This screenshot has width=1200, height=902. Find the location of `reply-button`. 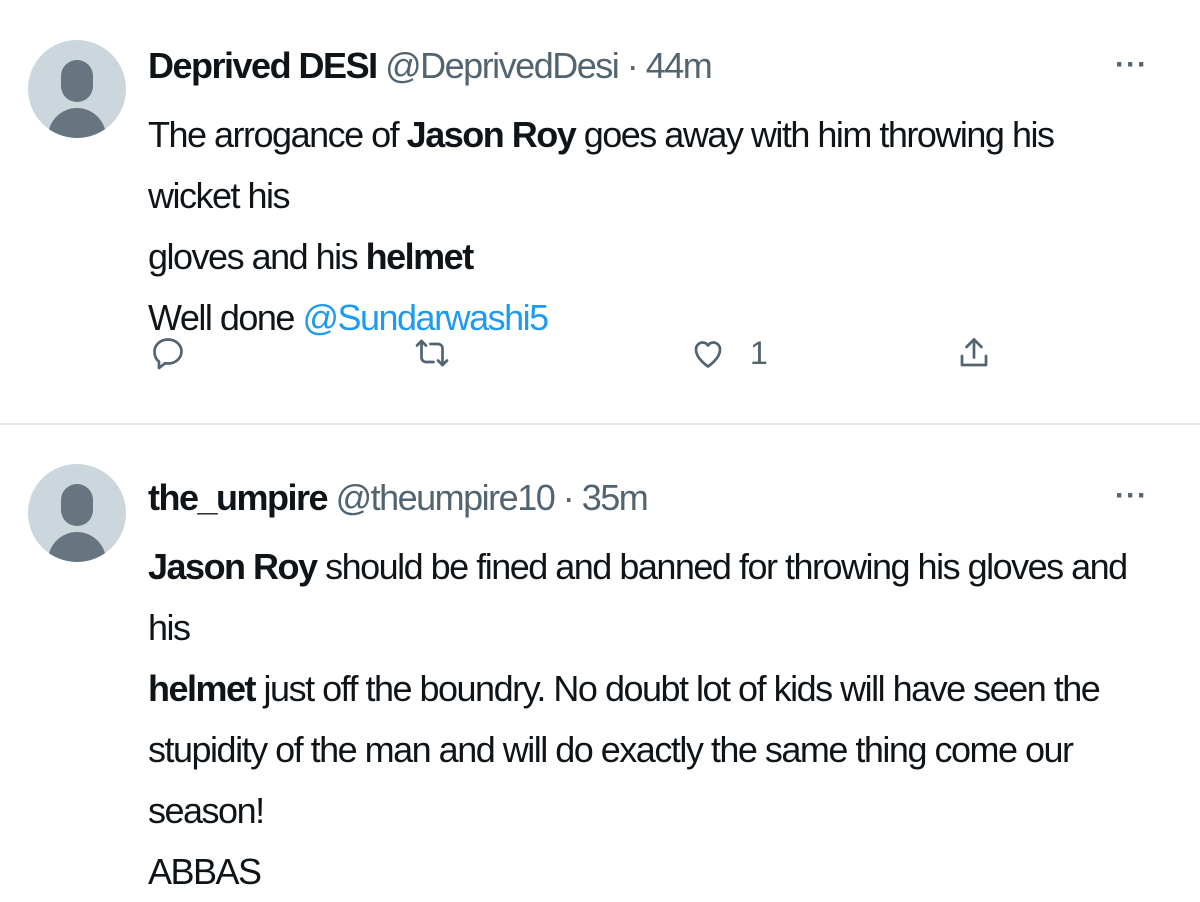

reply-button is located at coordinates (168, 353).